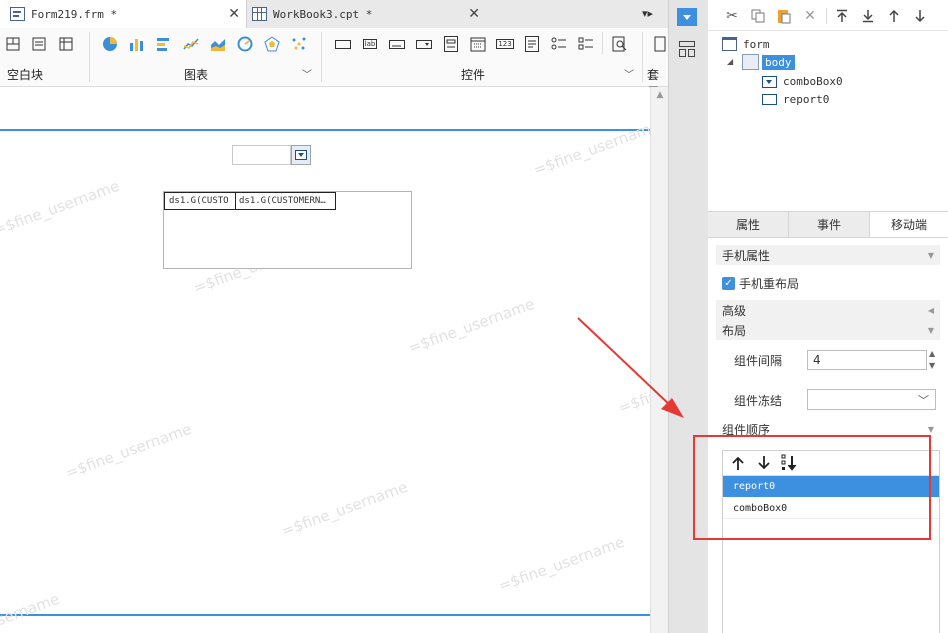 The width and height of the screenshot is (948, 633). What do you see at coordinates (659, 44) in the screenshot?
I see `nest-widget-icon` at bounding box center [659, 44].